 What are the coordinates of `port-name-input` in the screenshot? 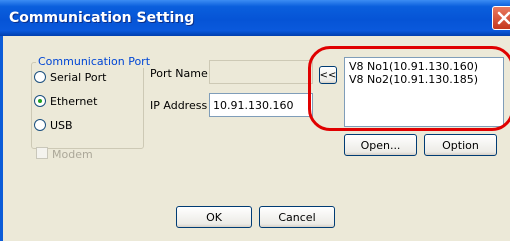 It's located at (261, 72).